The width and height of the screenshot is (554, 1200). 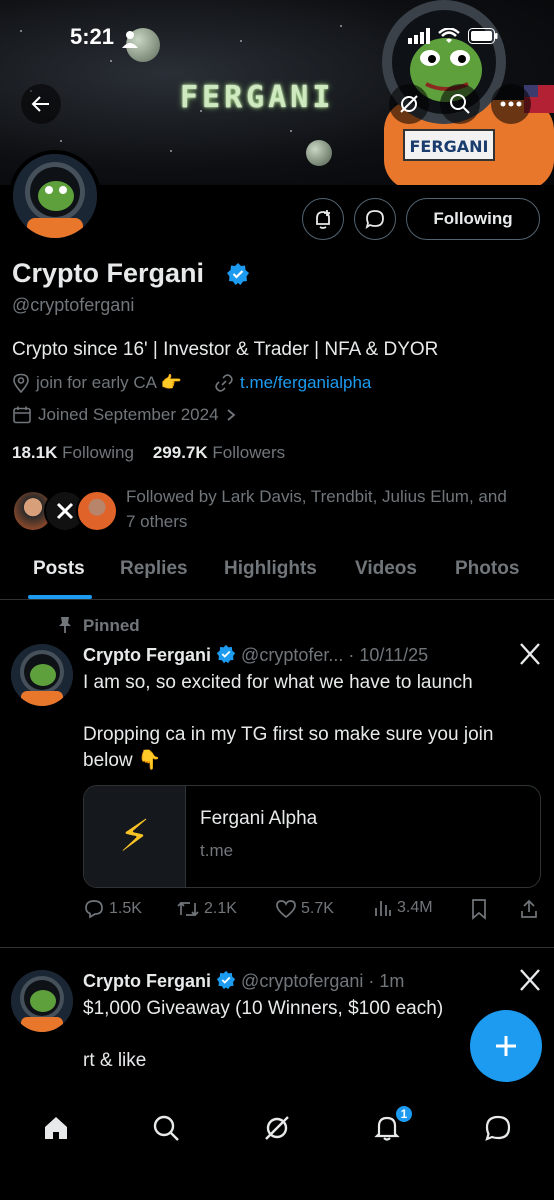 What do you see at coordinates (65, 625) in the screenshot?
I see `pin-icon` at bounding box center [65, 625].